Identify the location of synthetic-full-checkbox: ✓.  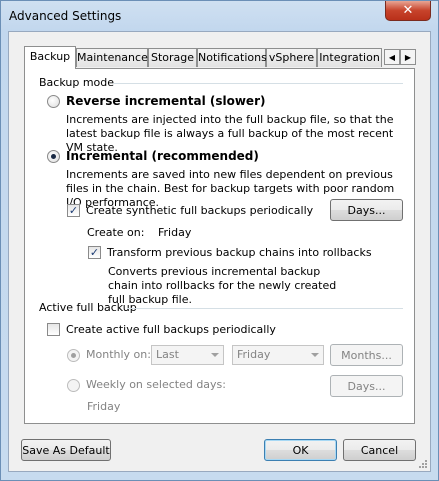
(73, 210).